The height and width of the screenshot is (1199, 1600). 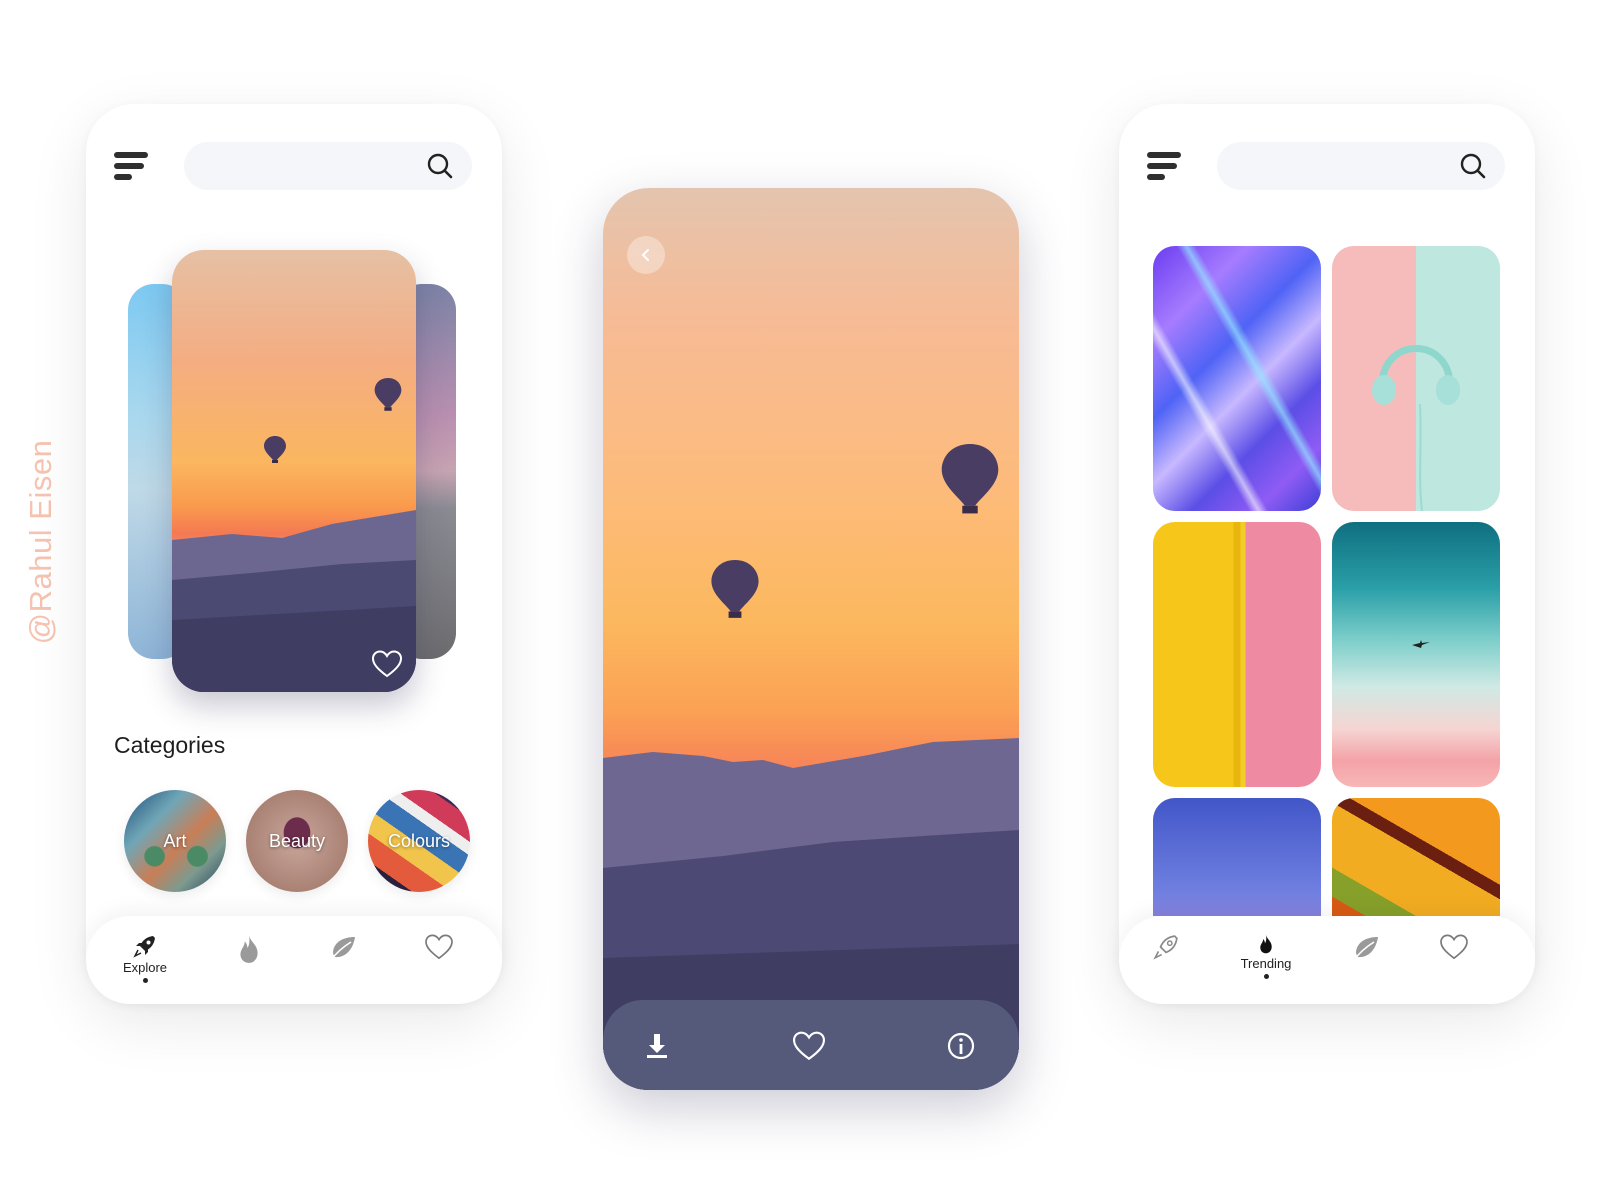 What do you see at coordinates (1166, 962) in the screenshot?
I see `nav-explore` at bounding box center [1166, 962].